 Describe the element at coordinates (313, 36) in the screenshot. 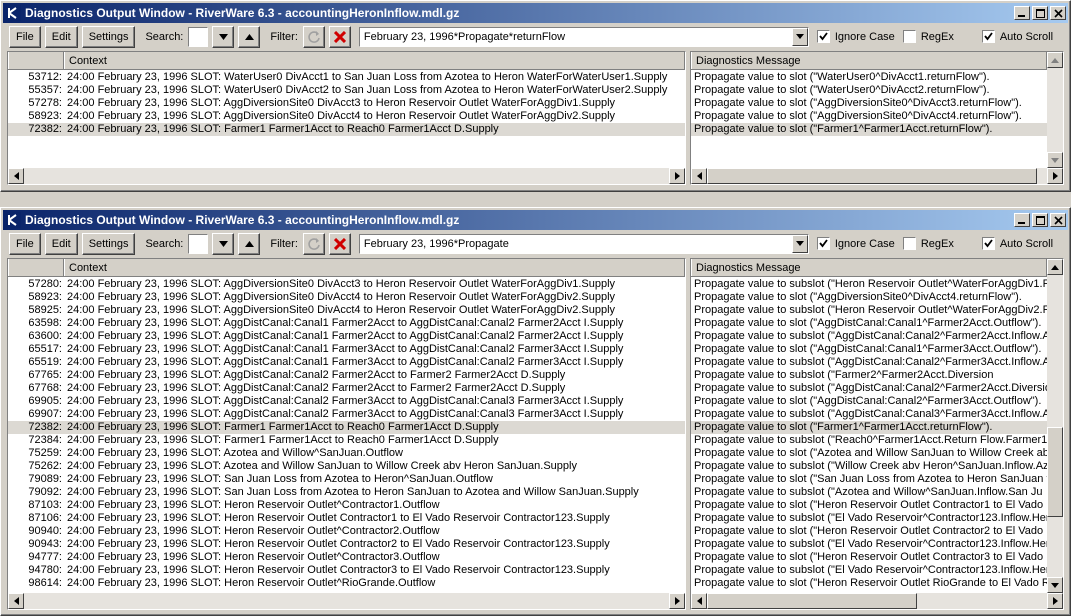

I see `filter-refresh-button` at that location.